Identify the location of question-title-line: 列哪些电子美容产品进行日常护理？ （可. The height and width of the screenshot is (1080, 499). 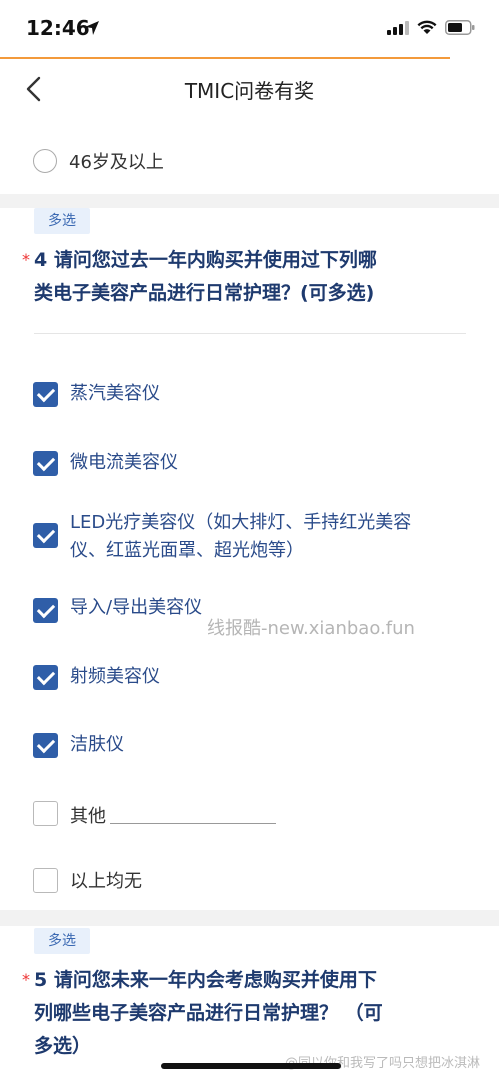
(208, 1013).